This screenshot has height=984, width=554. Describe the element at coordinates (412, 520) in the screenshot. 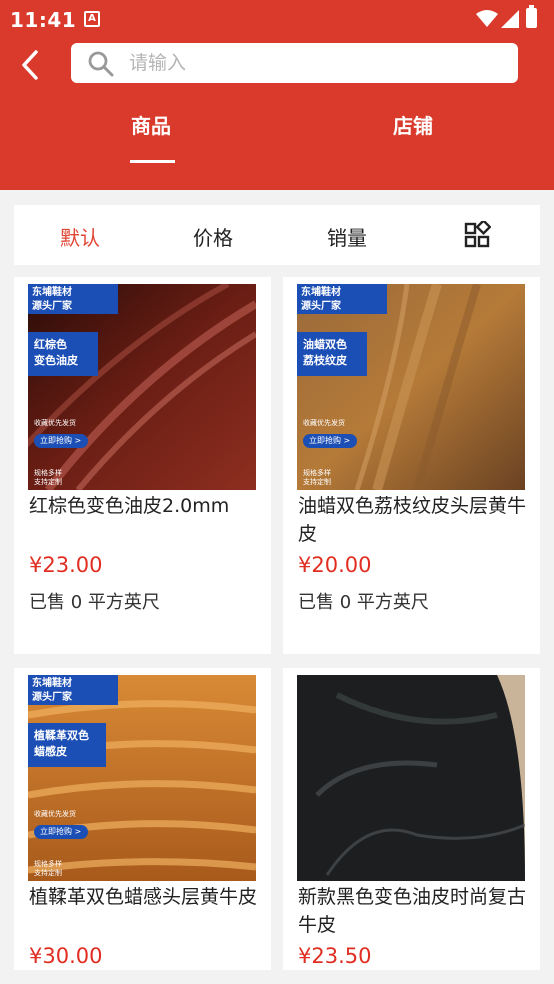

I see `product-title: 油蜡双色荔枝纹皮头层黄牛皮` at that location.